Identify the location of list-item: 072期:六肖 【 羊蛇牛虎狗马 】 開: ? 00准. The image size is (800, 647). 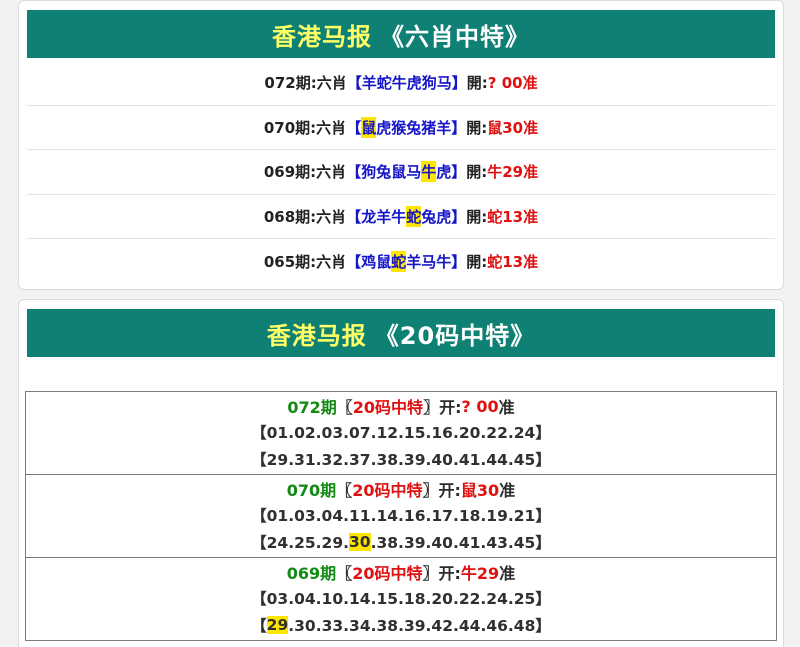
(401, 83).